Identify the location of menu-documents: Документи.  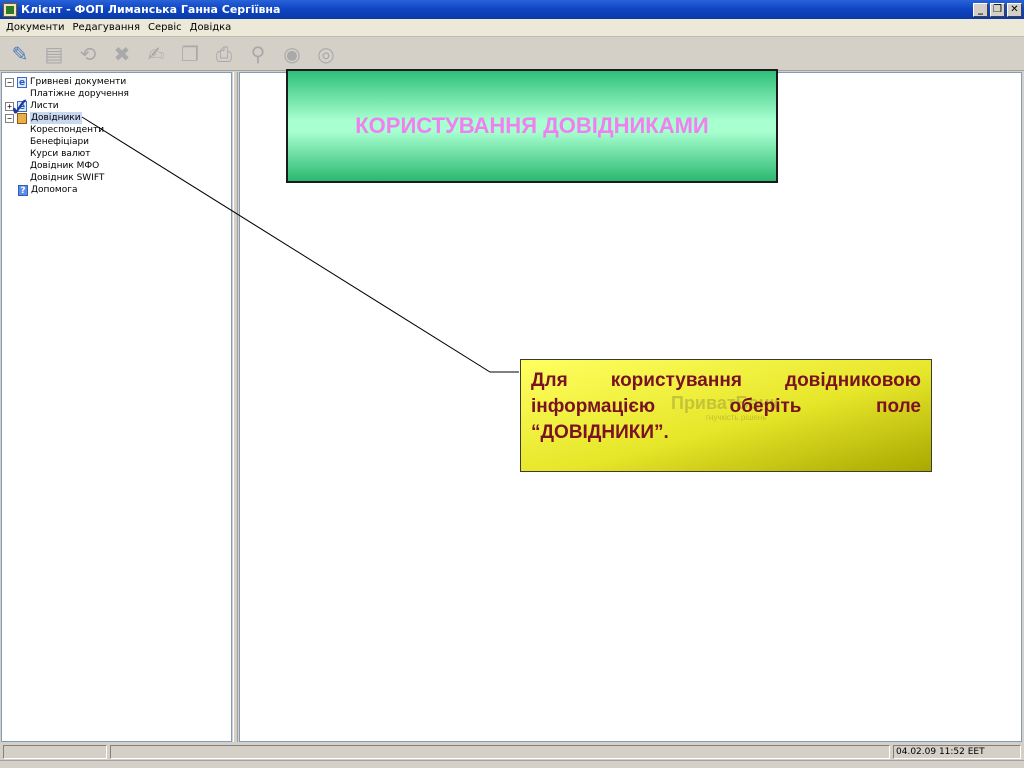
(35, 27).